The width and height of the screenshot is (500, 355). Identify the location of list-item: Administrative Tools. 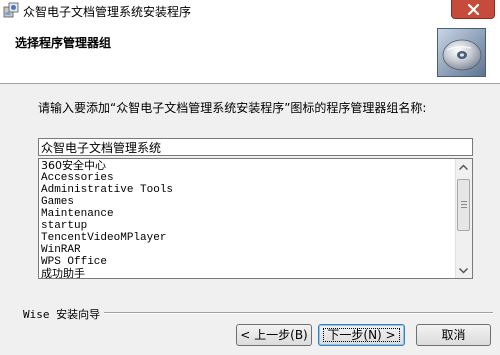
(247, 190).